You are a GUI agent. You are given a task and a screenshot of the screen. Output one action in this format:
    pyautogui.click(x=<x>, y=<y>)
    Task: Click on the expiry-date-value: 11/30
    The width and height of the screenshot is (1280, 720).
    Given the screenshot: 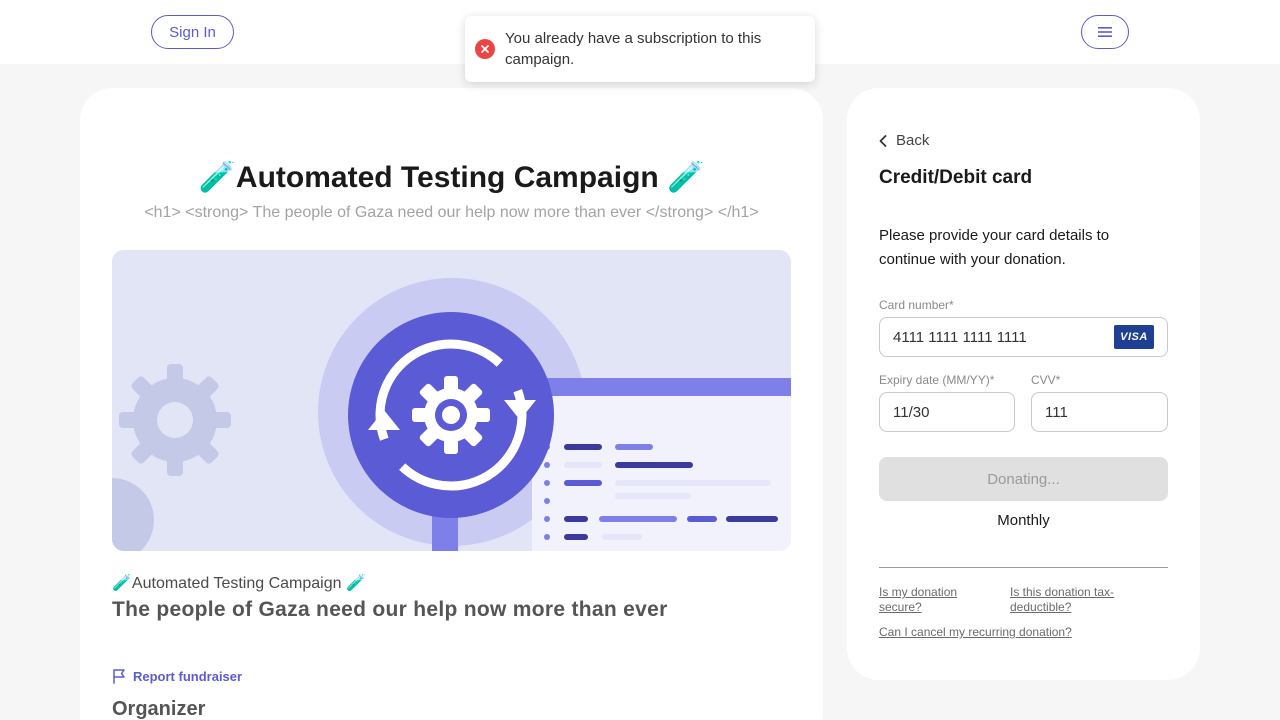 What is the action you would take?
    pyautogui.click(x=911, y=412)
    